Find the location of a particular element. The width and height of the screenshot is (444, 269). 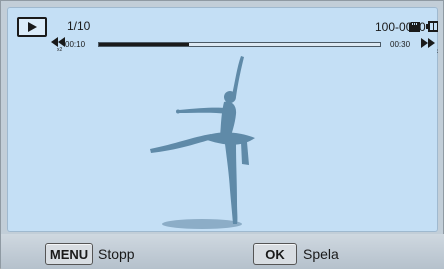

menu-key: MENU is located at coordinates (69, 254).